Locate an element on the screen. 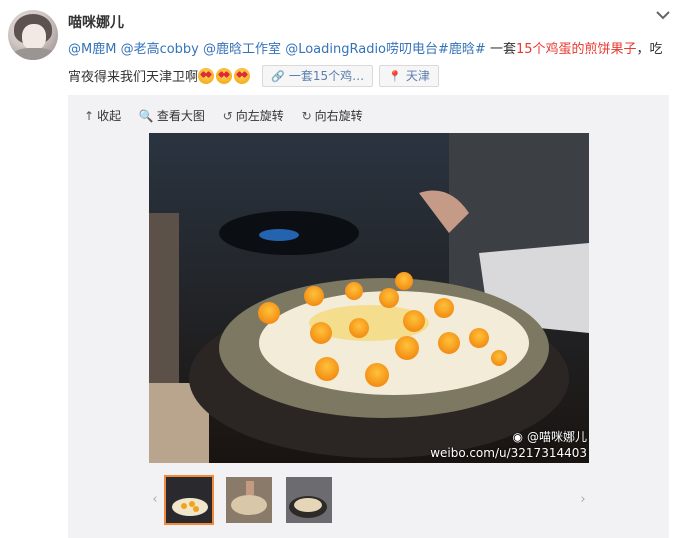  photo-watermark: ◉ @喵咪娜儿 weibo.com/u/3217314403 is located at coordinates (508, 445).